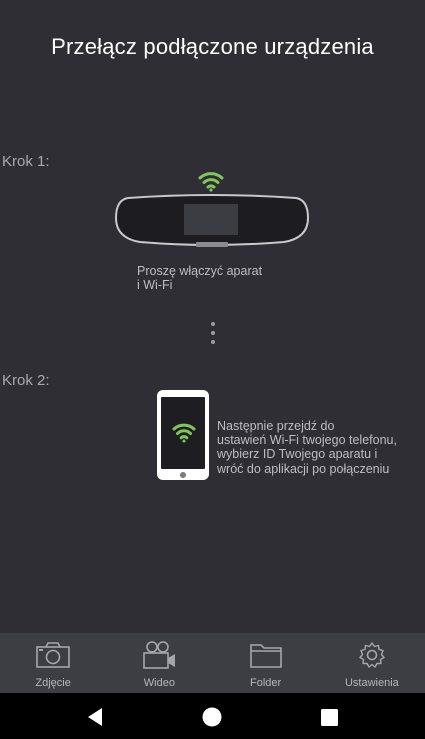 This screenshot has height=739, width=425. I want to click on home-icon, so click(212, 717).